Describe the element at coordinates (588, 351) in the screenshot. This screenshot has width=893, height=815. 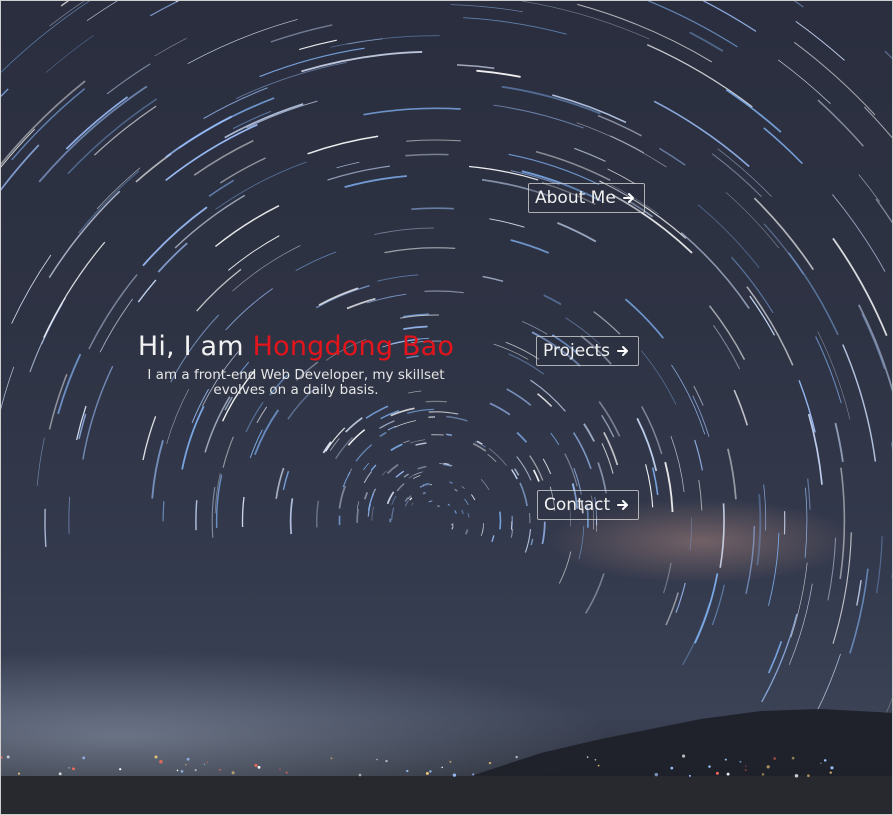
I see `projects-button: Projects` at that location.